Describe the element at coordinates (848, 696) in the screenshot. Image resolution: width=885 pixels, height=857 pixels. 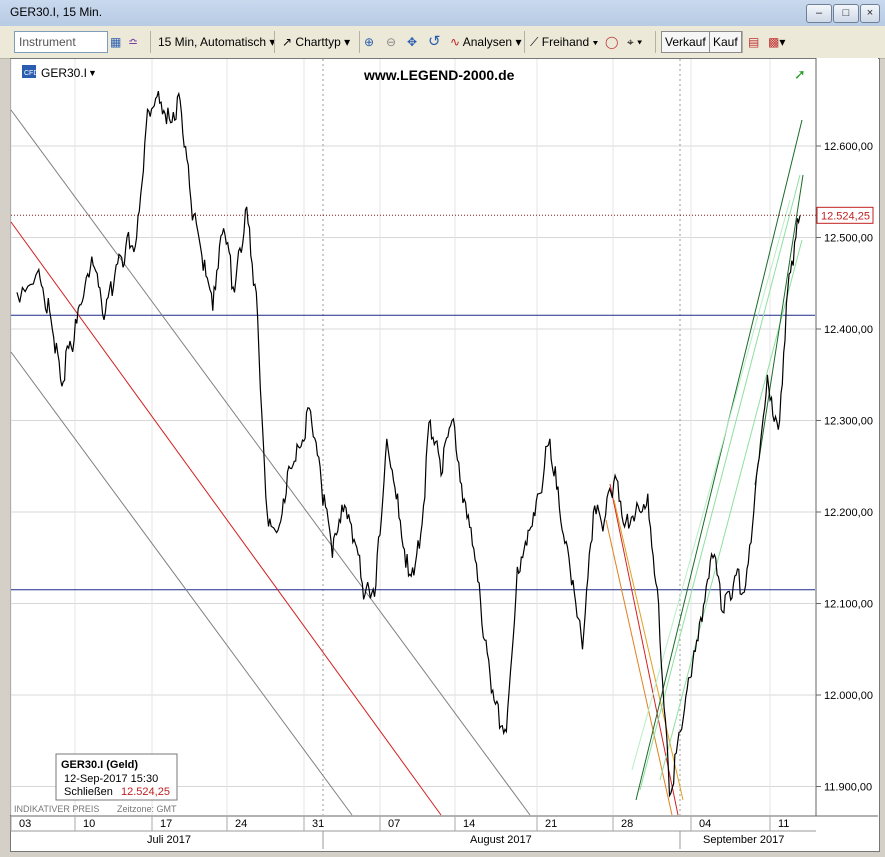
I see `y-tick-label: 12.000,00` at that location.